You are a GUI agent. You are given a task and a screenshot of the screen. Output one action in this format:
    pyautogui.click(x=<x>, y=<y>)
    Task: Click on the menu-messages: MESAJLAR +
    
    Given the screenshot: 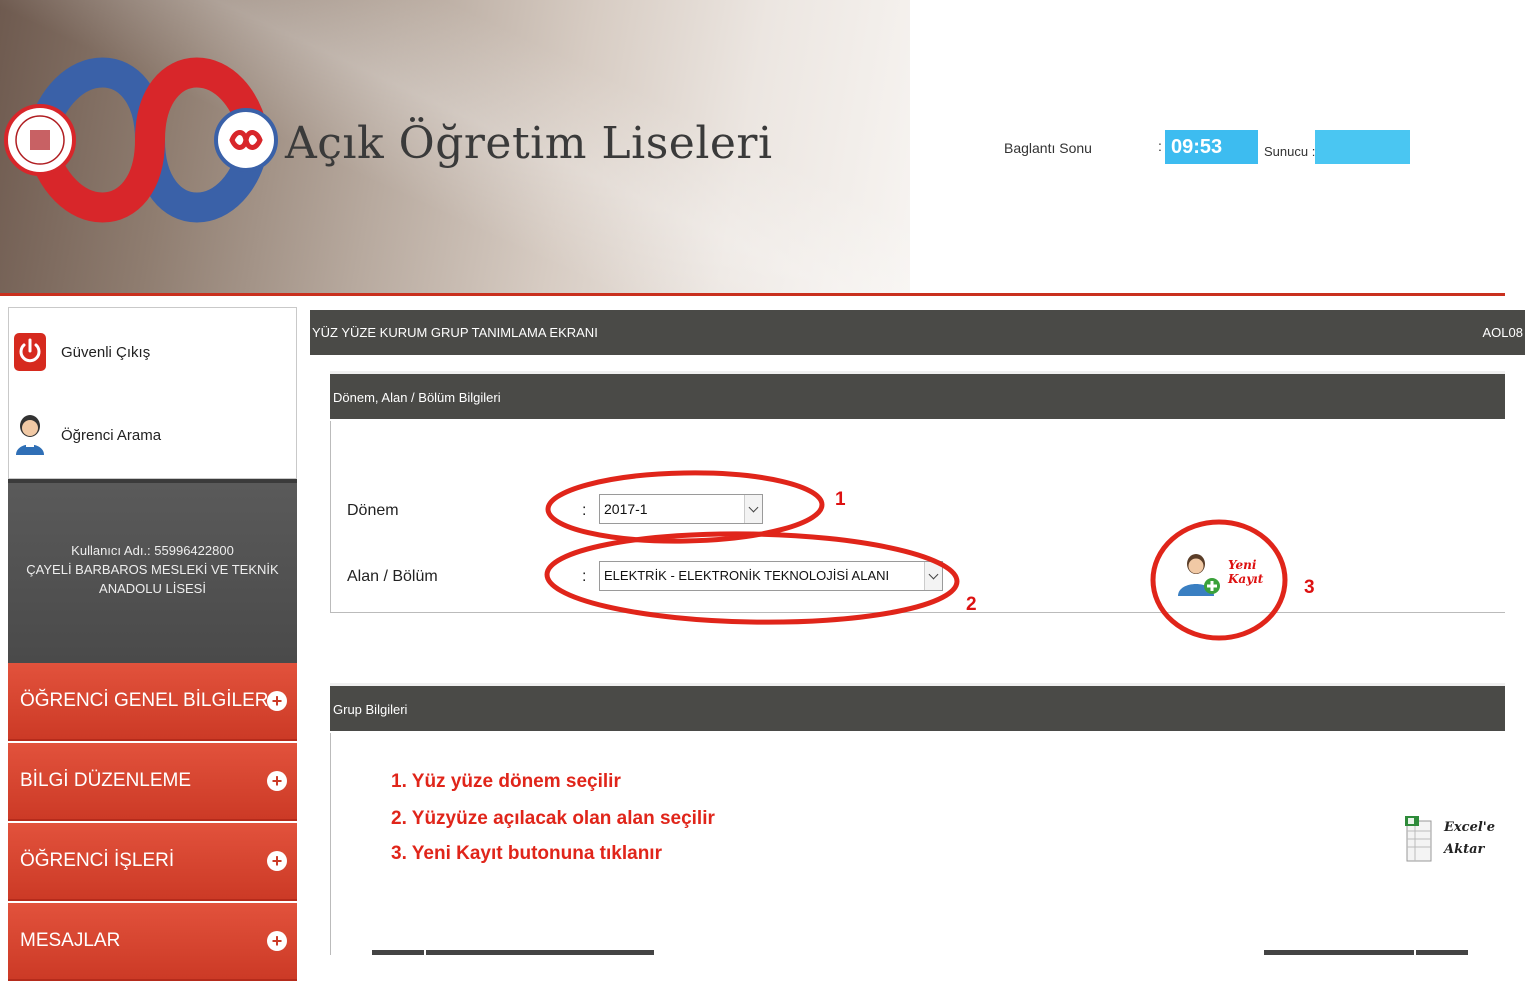 What is the action you would take?
    pyautogui.click(x=152, y=942)
    